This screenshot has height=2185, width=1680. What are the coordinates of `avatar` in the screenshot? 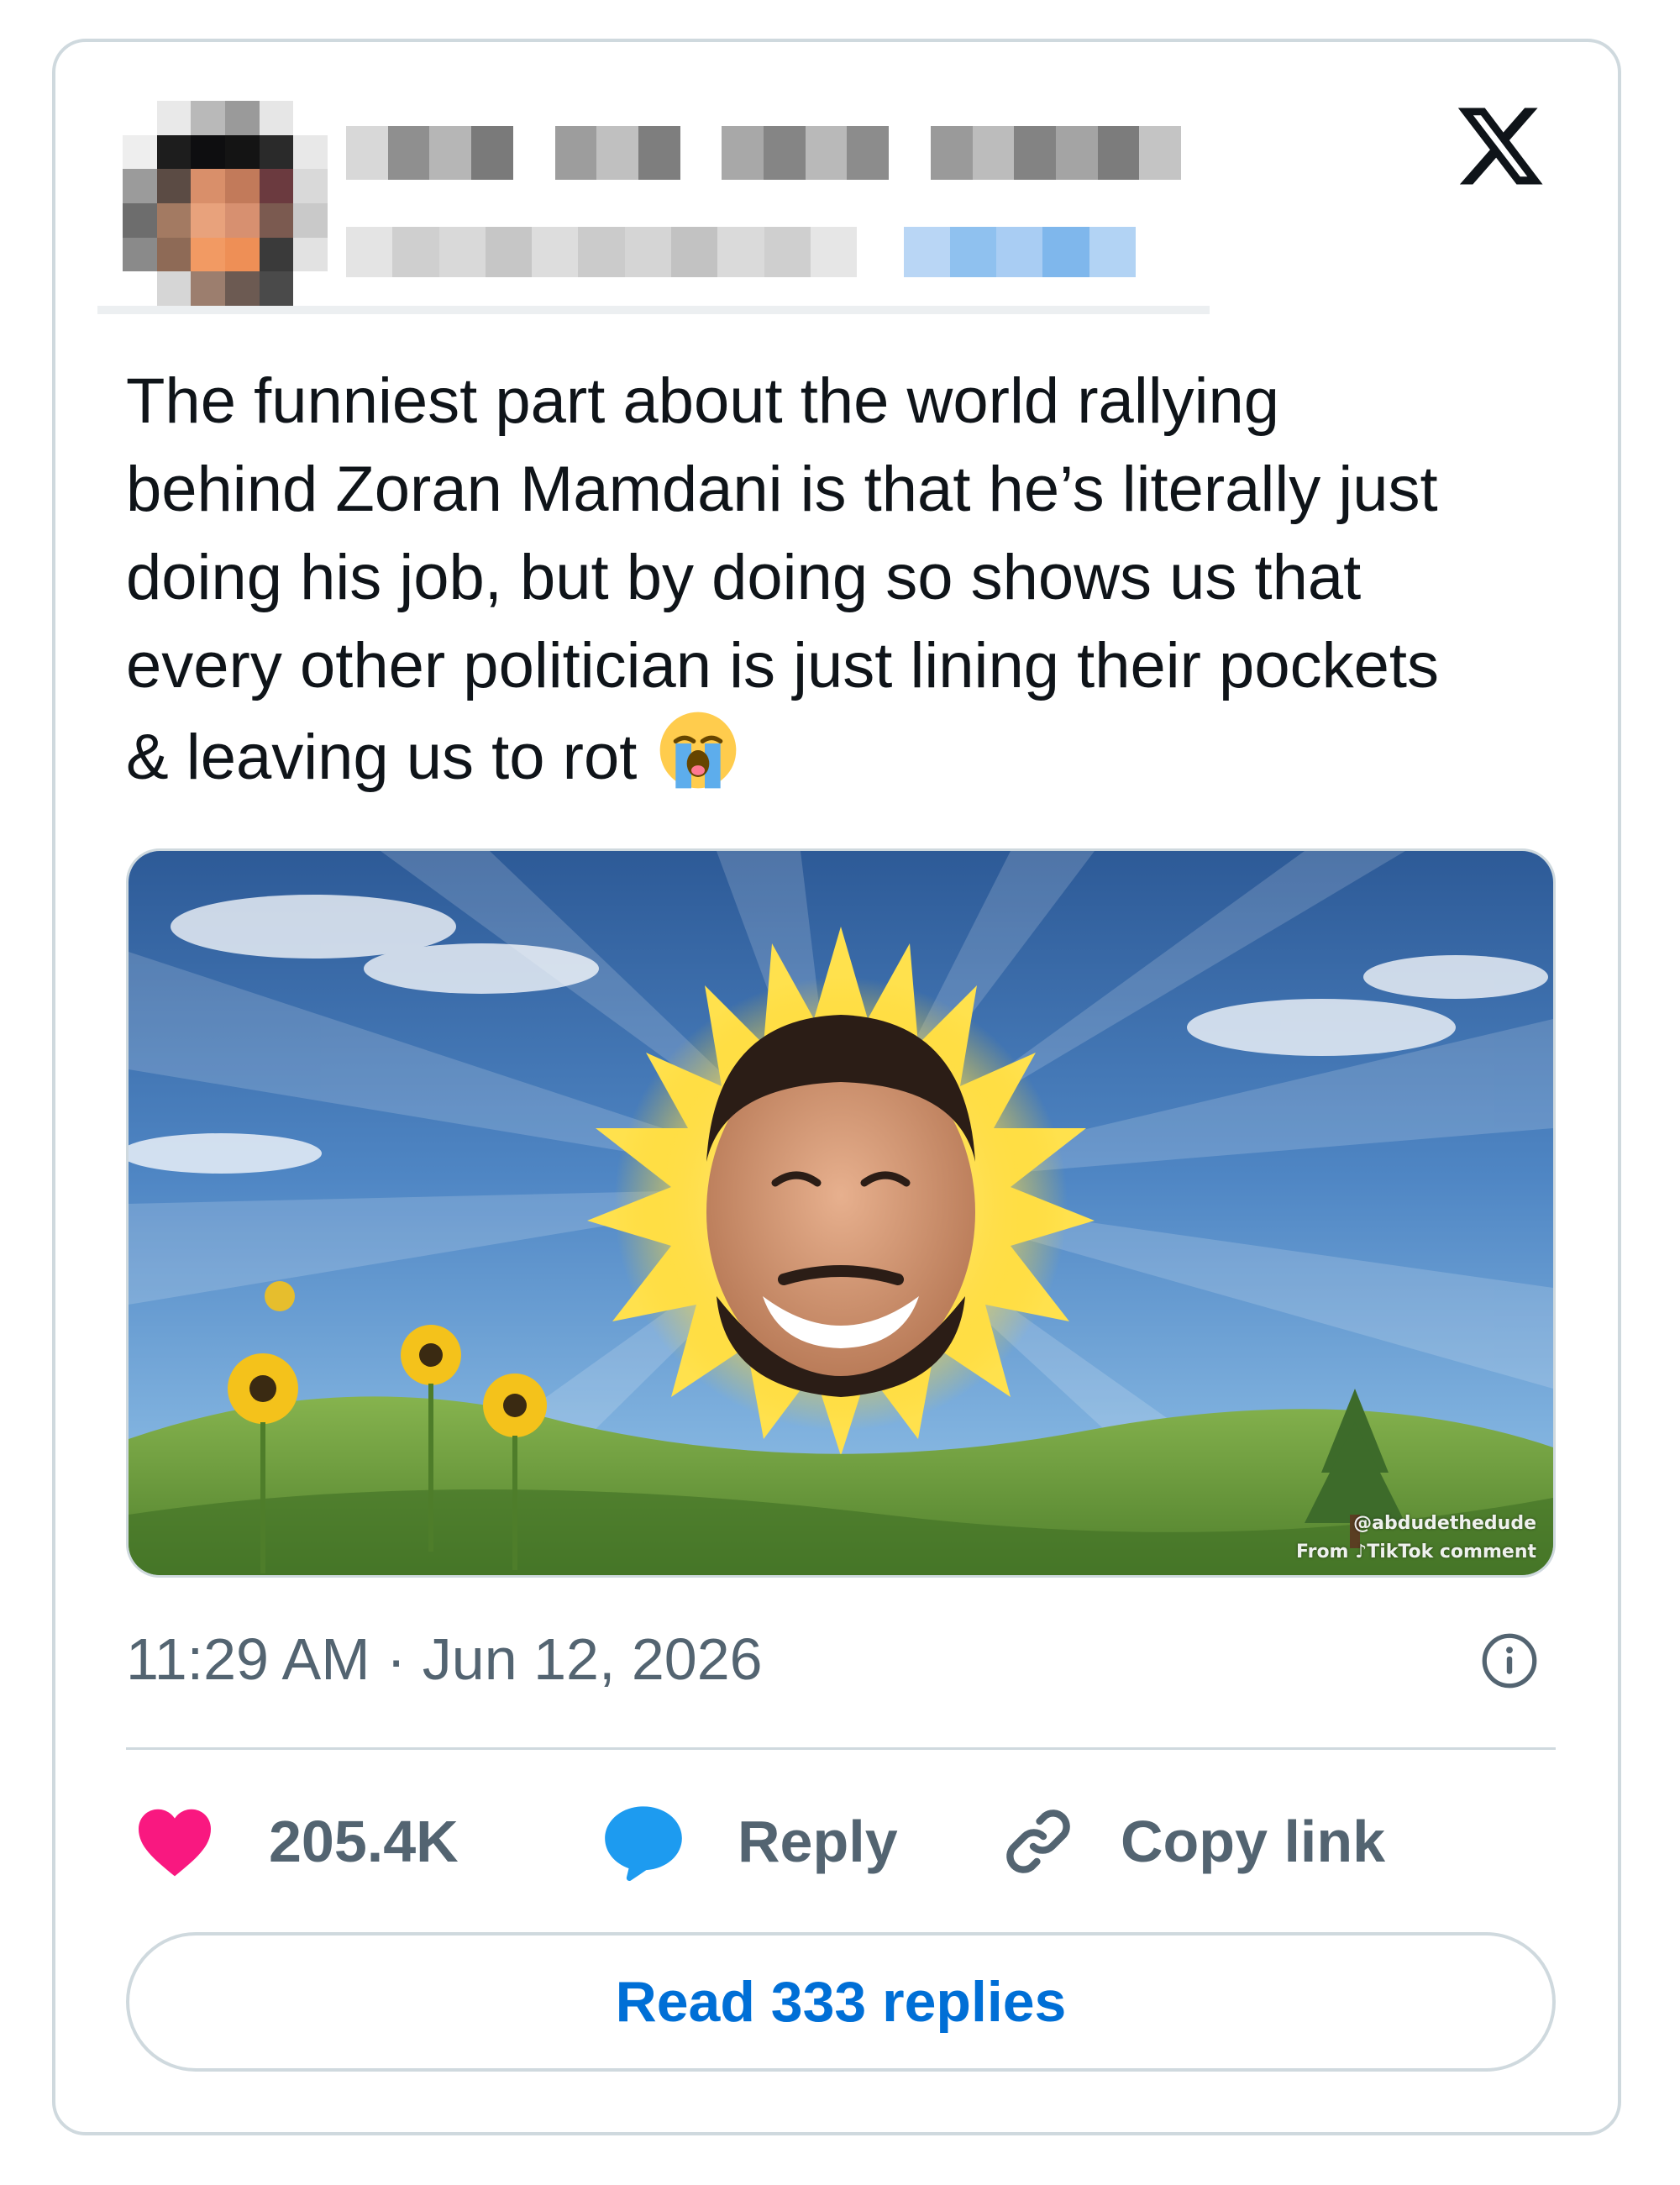 It's located at (225, 203).